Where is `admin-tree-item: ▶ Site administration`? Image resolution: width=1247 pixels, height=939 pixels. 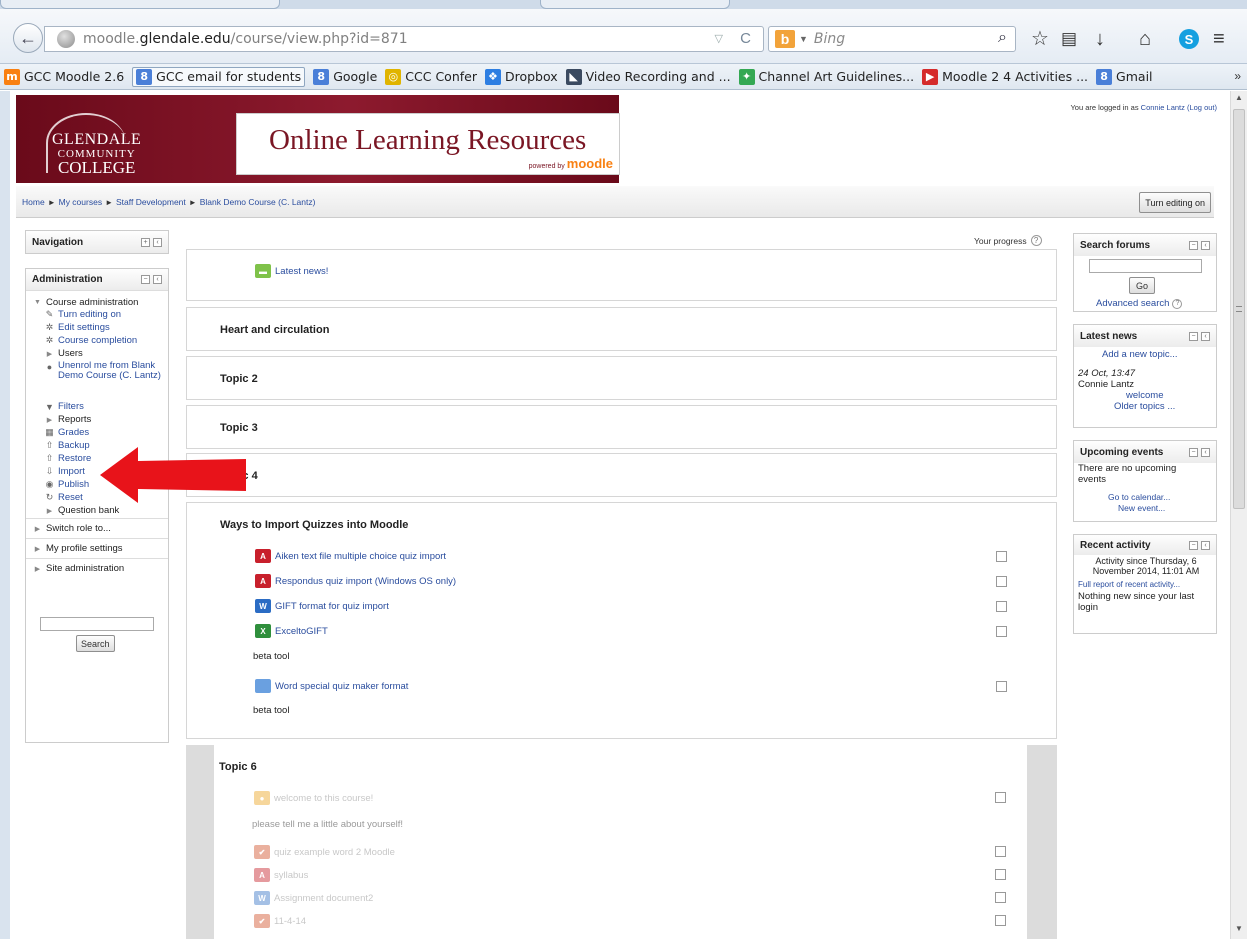
admin-tree-item: ▶ Site administration is located at coordinates (78, 568).